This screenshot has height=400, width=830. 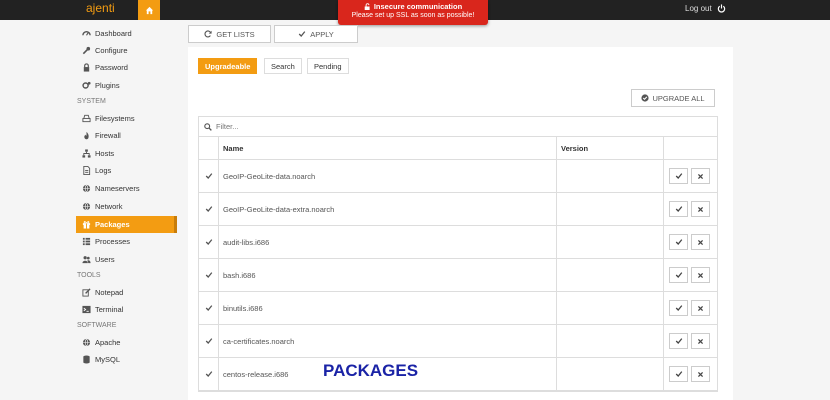 What do you see at coordinates (111, 67) in the screenshot?
I see `sidebar-item-label: Password` at bounding box center [111, 67].